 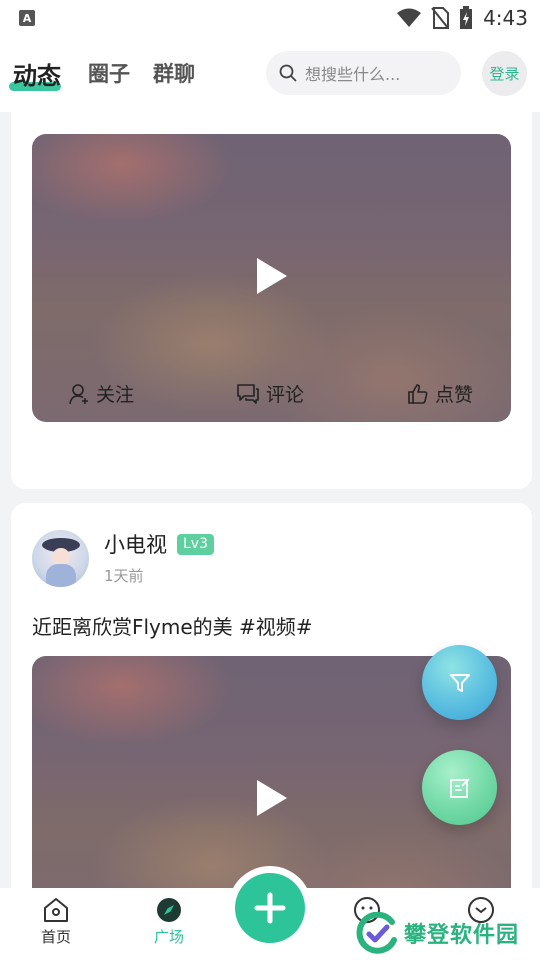 What do you see at coordinates (248, 393) in the screenshot?
I see `comment-icon` at bounding box center [248, 393].